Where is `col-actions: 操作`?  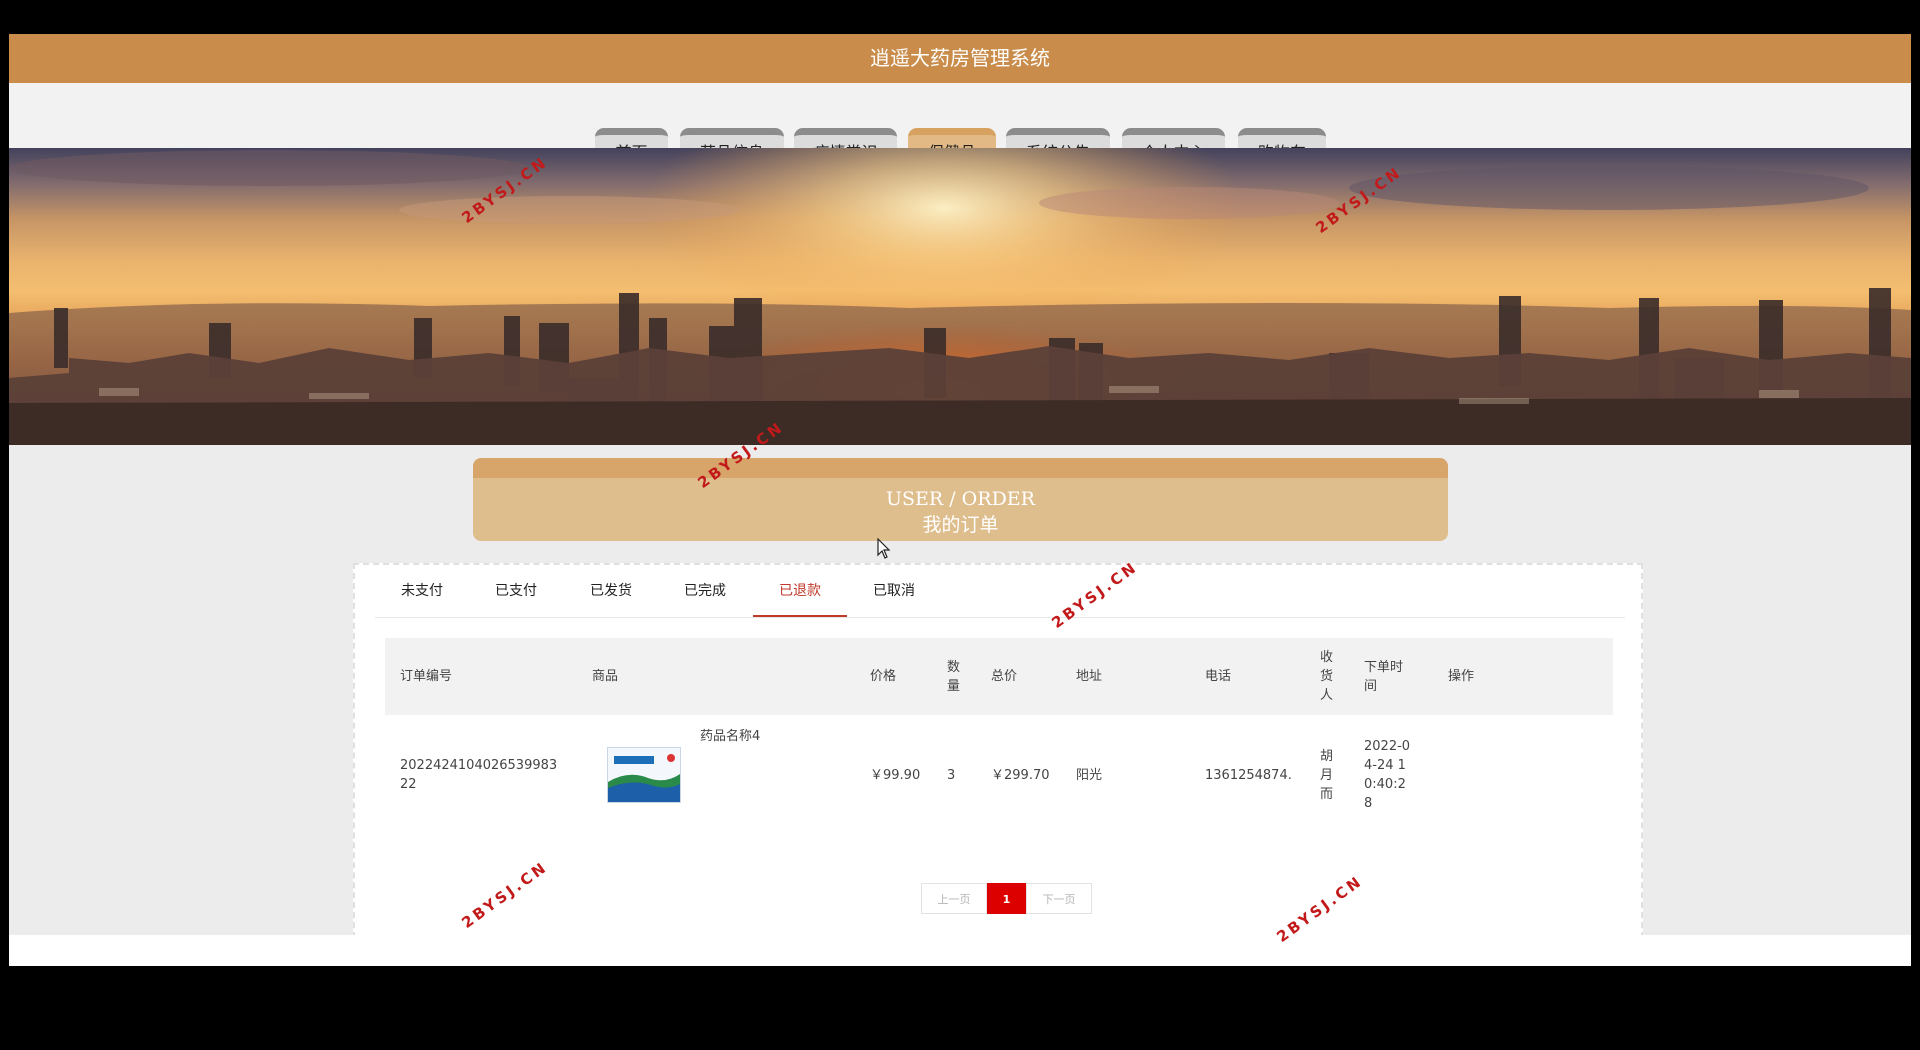
col-actions: 操作 is located at coordinates (1461, 676).